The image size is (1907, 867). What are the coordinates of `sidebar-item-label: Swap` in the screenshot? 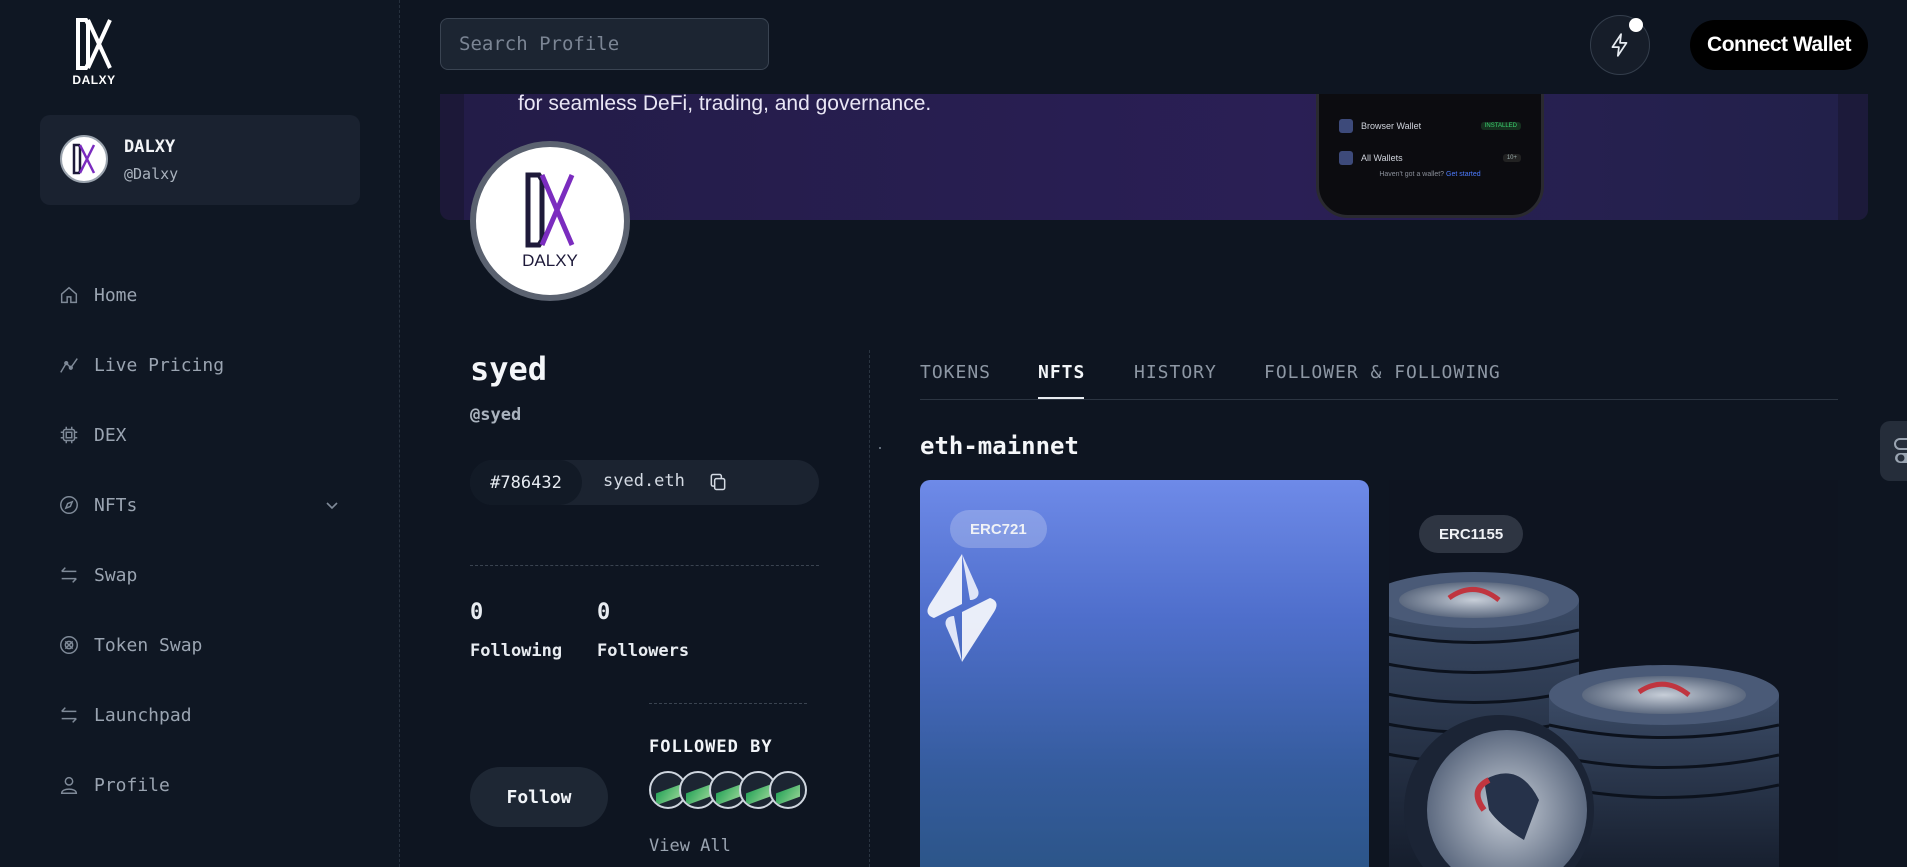 It's located at (116, 575).